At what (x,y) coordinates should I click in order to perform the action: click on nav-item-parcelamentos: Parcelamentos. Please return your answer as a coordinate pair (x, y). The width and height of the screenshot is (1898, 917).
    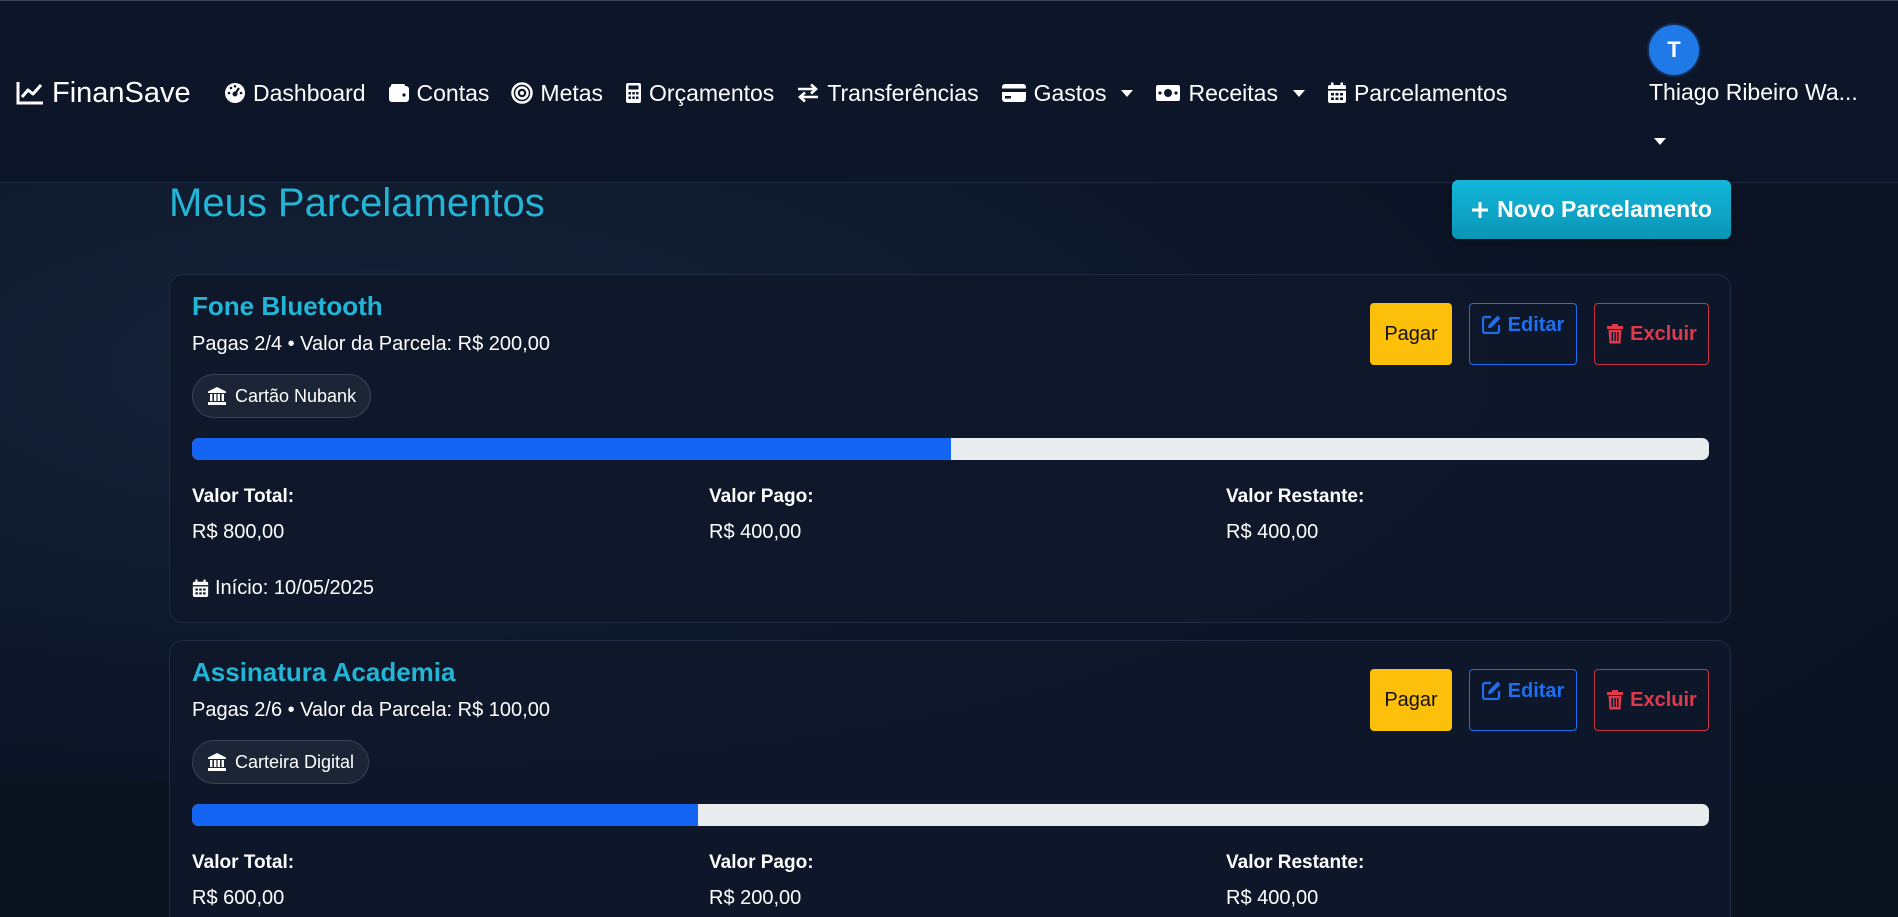
    Looking at the image, I should click on (1417, 93).